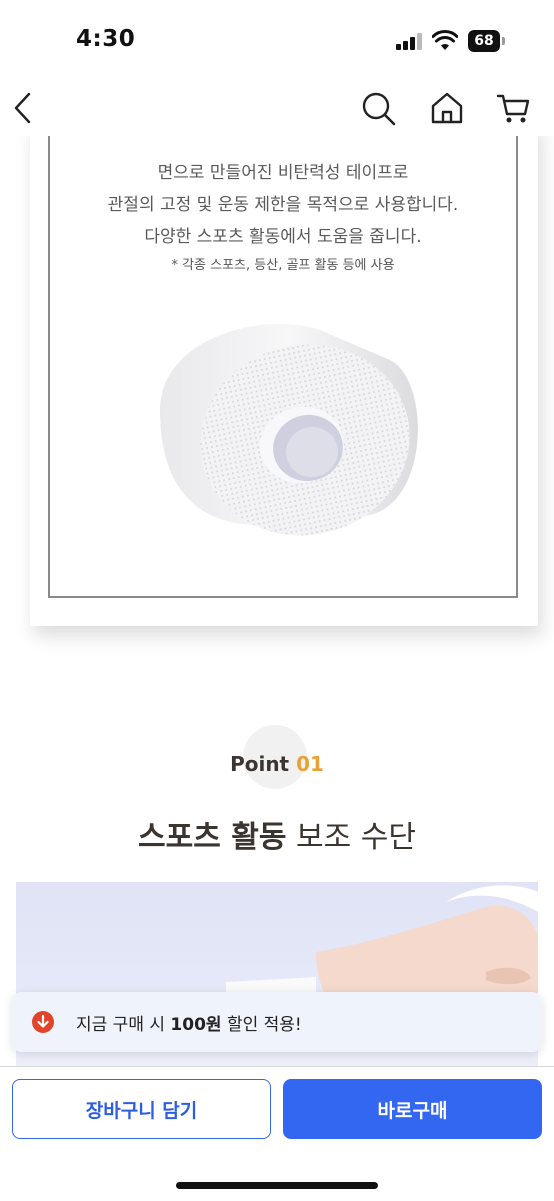 The image size is (554, 1201). I want to click on point-badge: Point 01, so click(277, 764).